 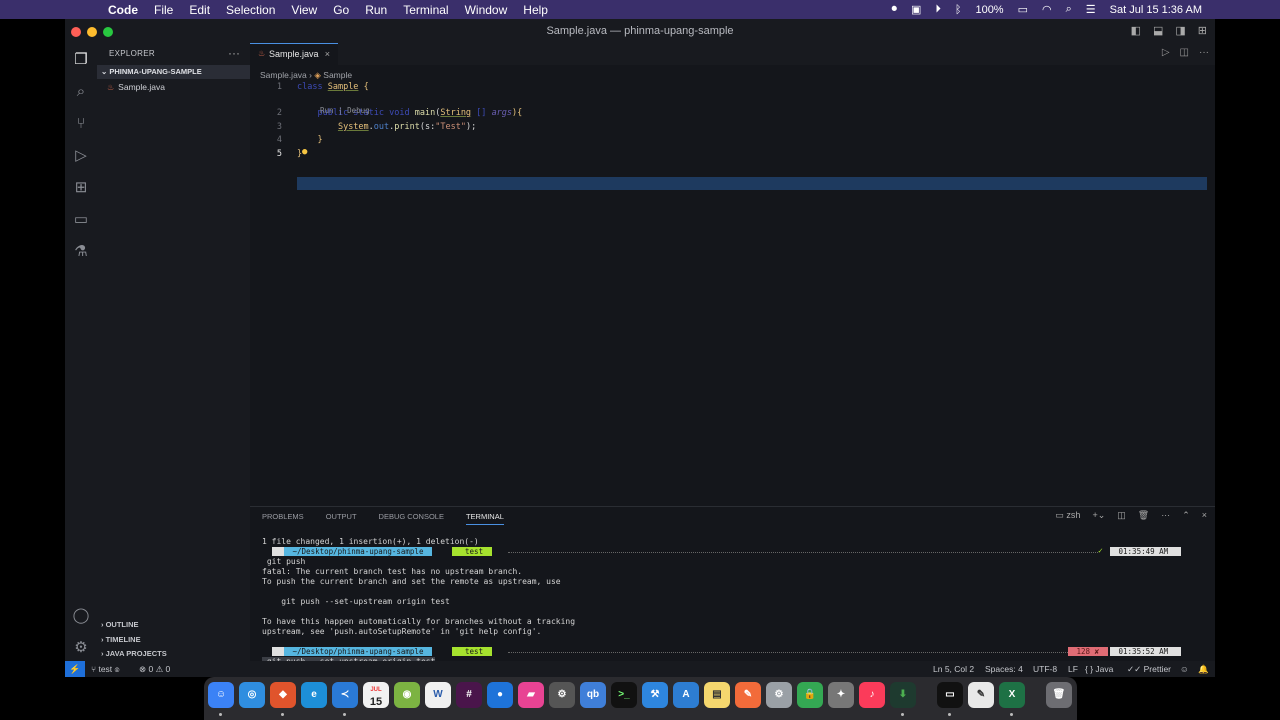 I want to click on feedback-icon: ☺, so click(x=1184, y=669).